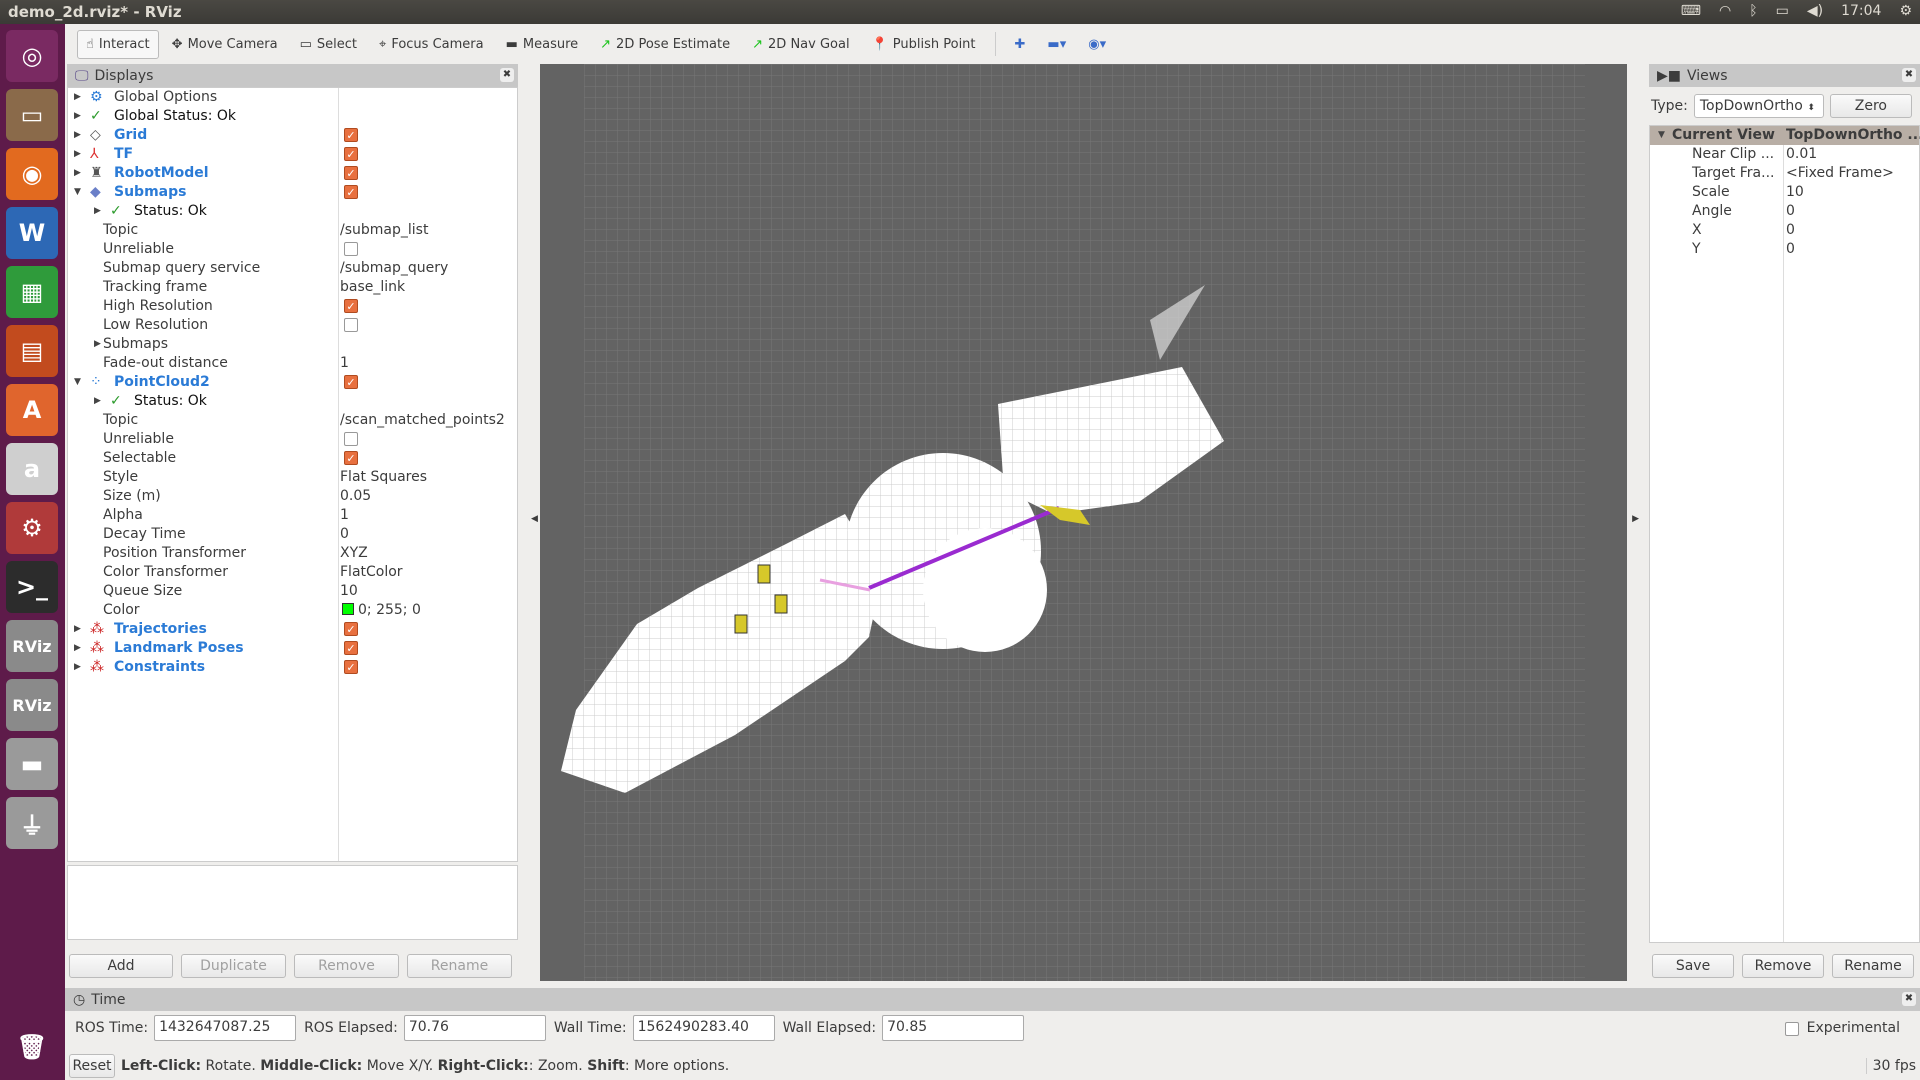 The image size is (1920, 1080). Describe the element at coordinates (355, 496) in the screenshot. I see `property-value: 0.05` at that location.